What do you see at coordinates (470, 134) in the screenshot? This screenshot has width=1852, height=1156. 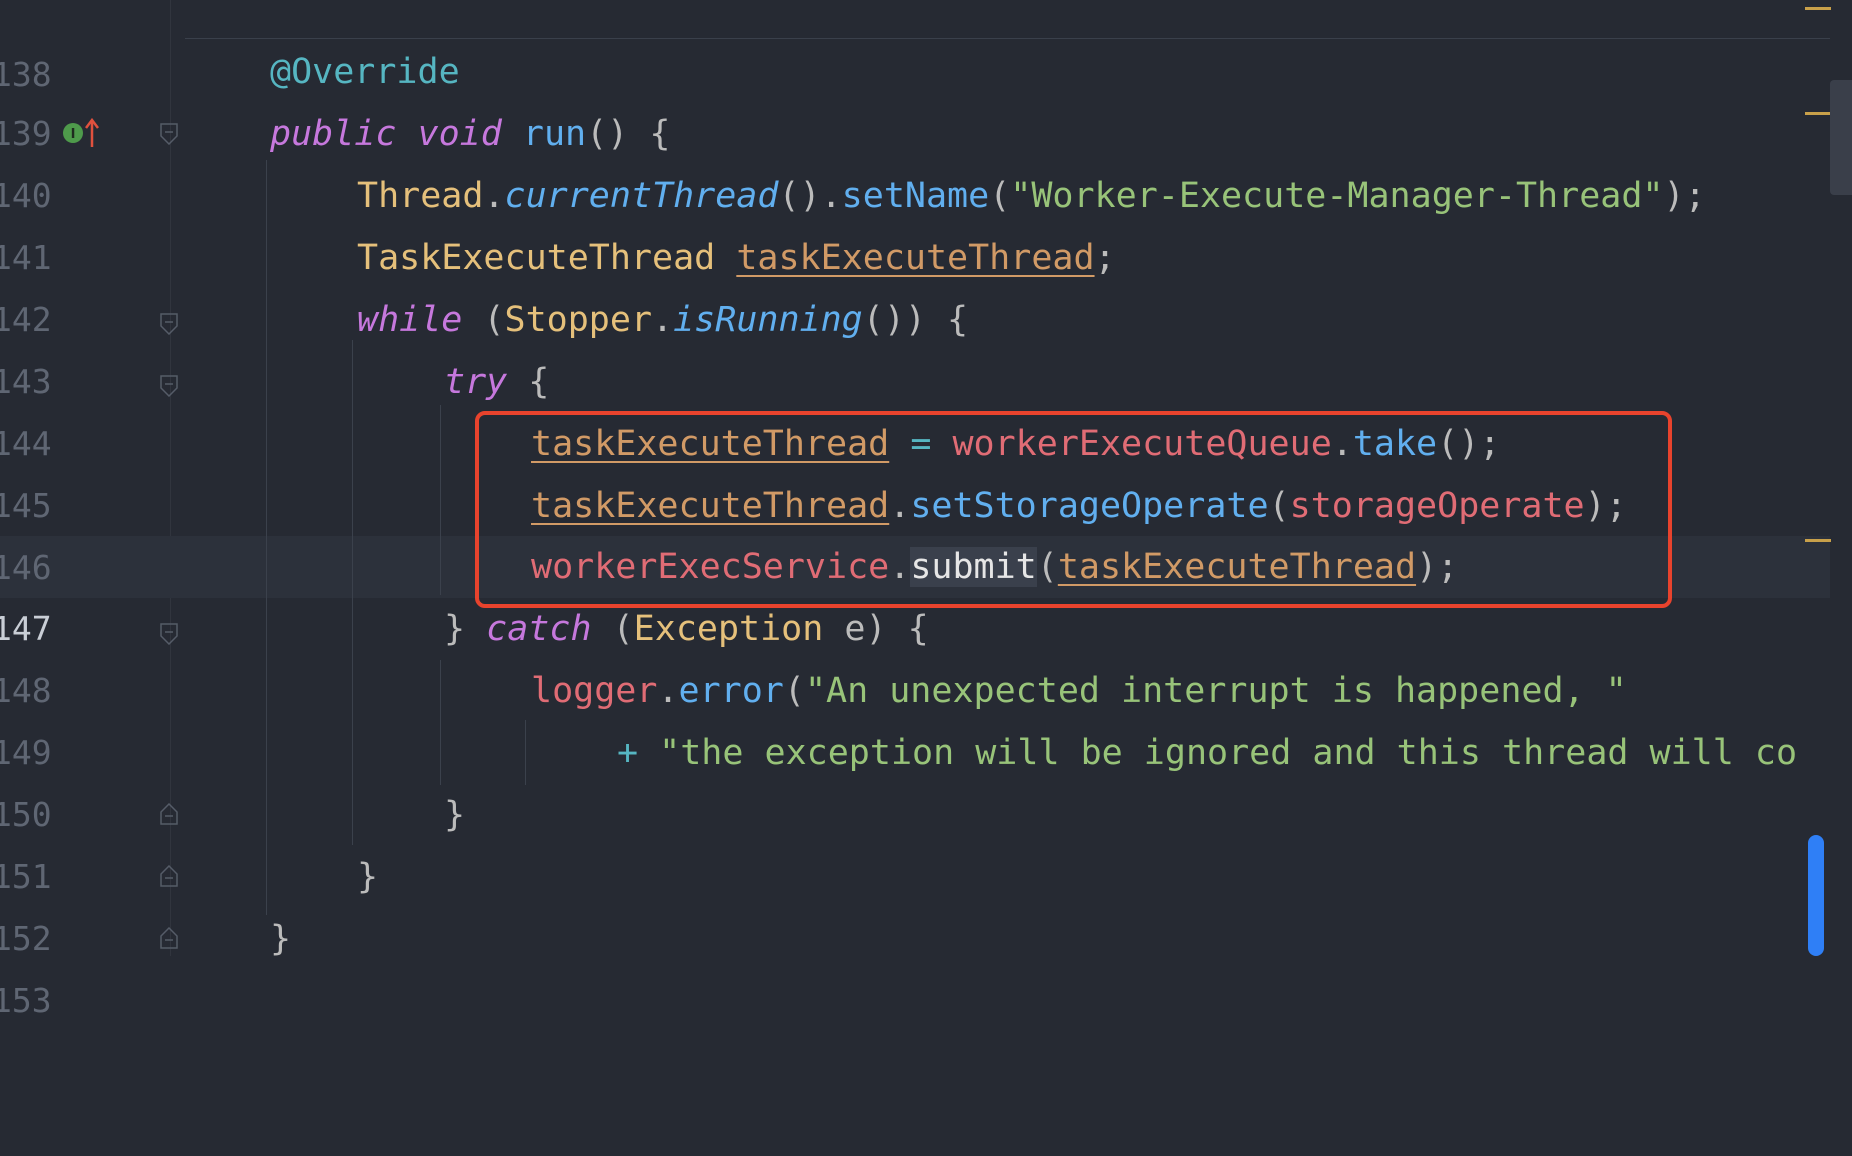 I see `code-text: public void run() {` at bounding box center [470, 134].